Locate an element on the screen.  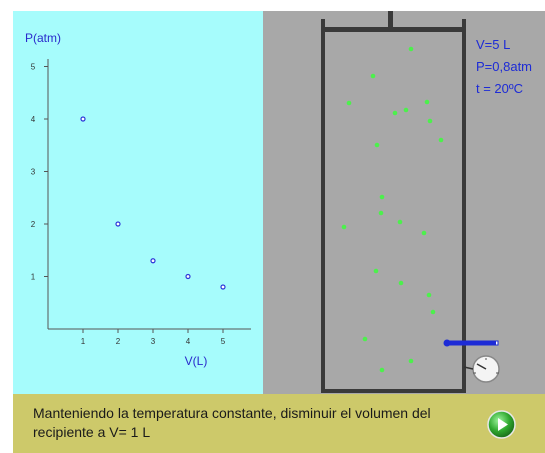
x-tick-label: 5 is located at coordinates (223, 341).